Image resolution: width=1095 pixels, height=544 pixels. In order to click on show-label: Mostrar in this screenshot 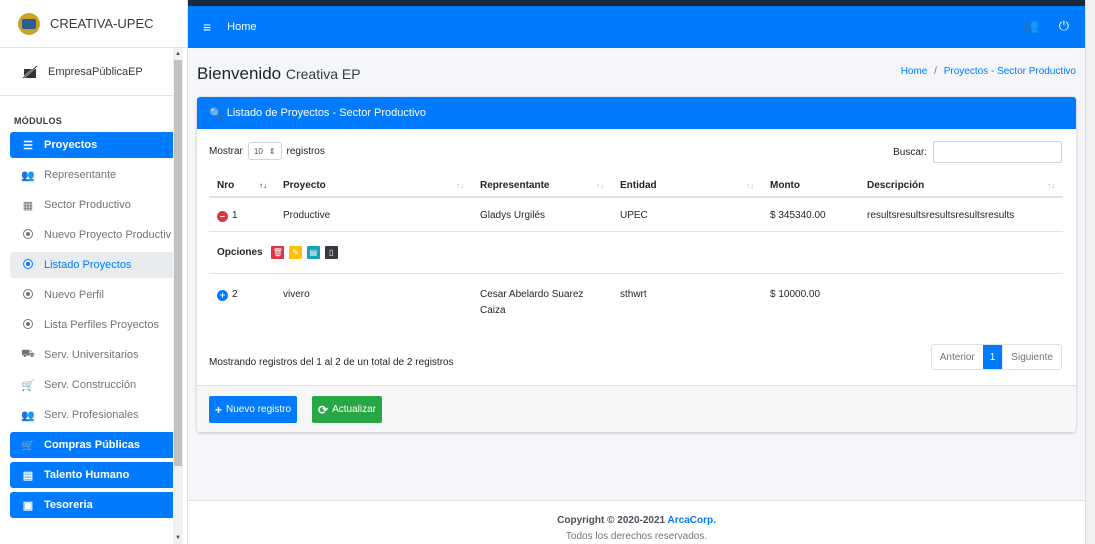, I will do `click(226, 151)`.